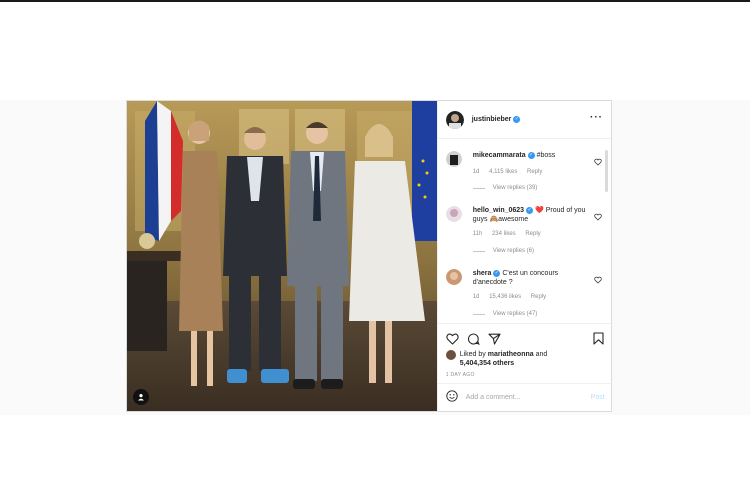 Image resolution: width=750 pixels, height=500 pixels. I want to click on view-replies-button: View replies (47), so click(505, 314).